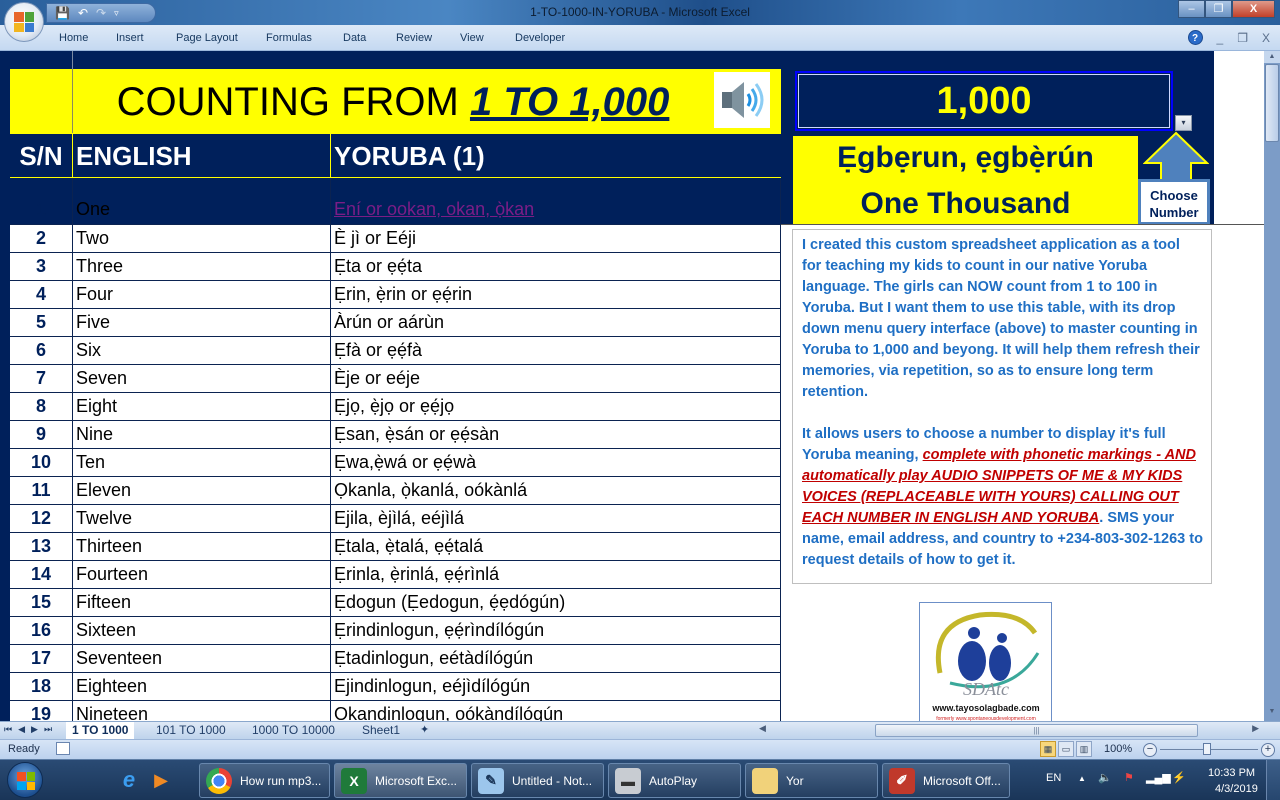 This screenshot has width=1280, height=800. I want to click on network-signal-icon: ▂▄▆, so click(1158, 777).